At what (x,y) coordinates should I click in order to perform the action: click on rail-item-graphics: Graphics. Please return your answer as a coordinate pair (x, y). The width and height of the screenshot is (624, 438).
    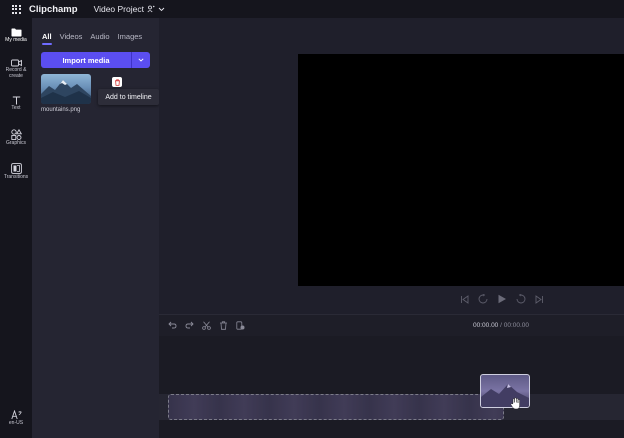
    Looking at the image, I should click on (16, 138).